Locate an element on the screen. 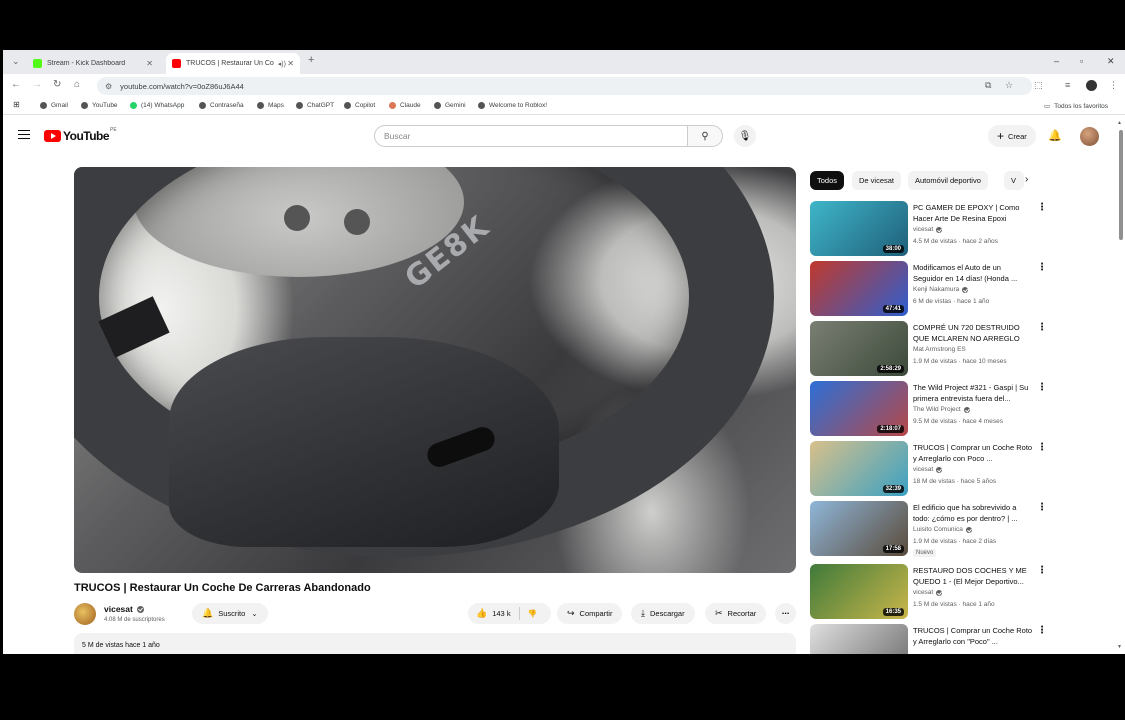  close-window-icon: ✕ is located at coordinates (1111, 61).